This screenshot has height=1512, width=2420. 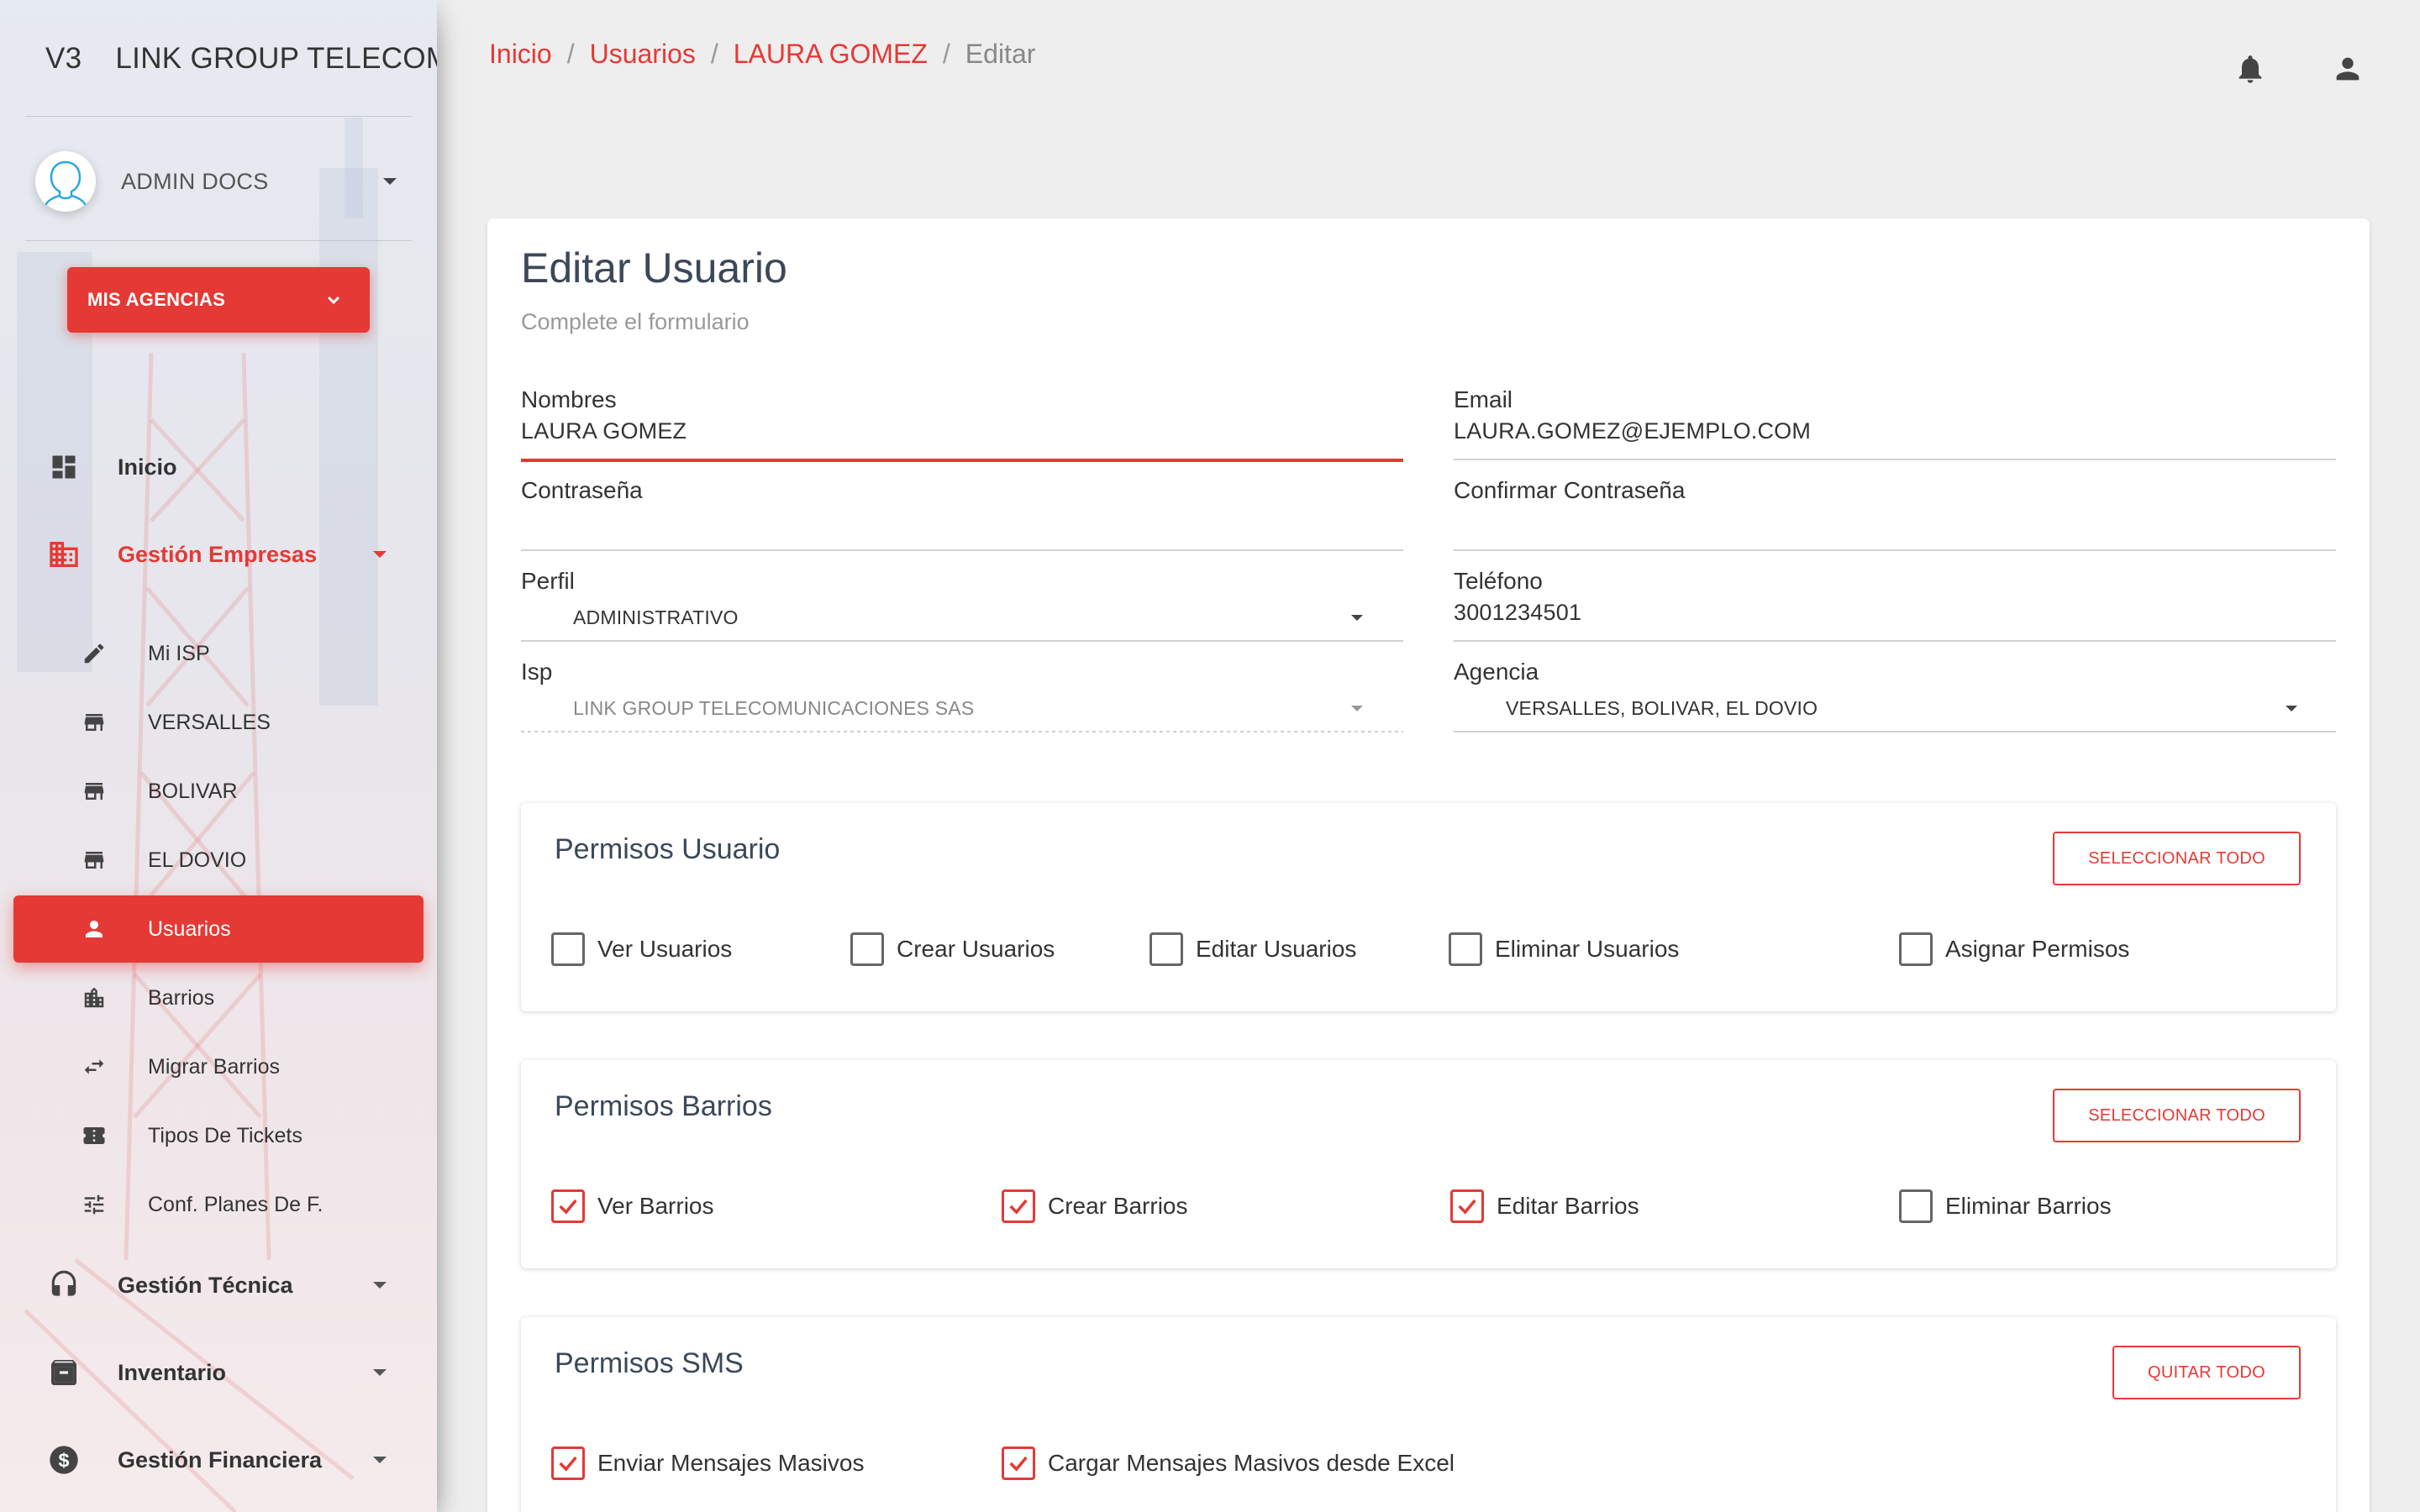 I want to click on checkbox-label: Eliminar Usuarios, so click(x=1588, y=949).